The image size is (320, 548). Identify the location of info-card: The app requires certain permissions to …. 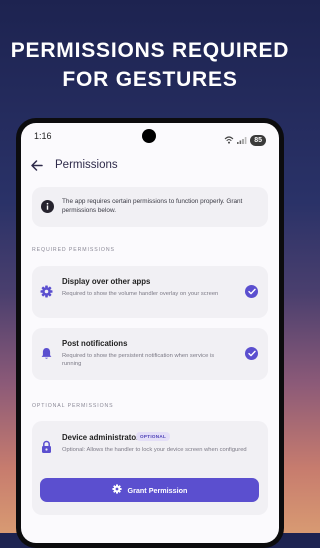
(150, 207).